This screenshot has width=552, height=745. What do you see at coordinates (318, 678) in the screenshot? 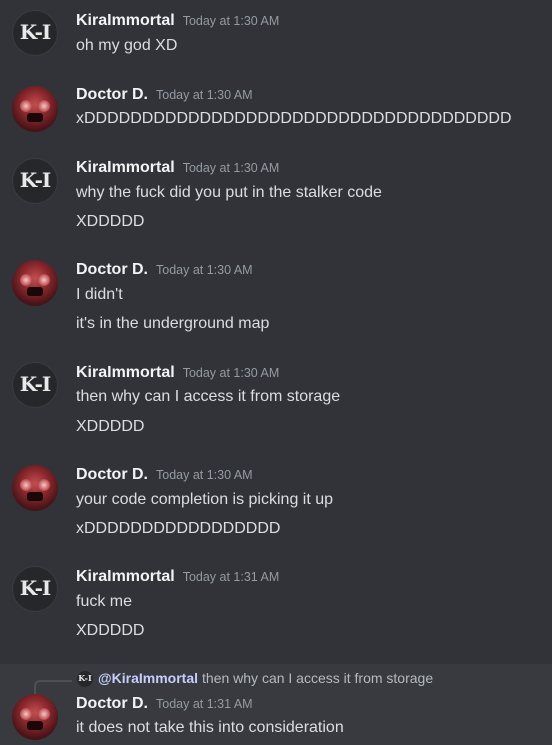
I see `reply-preview-text: then why can I access it from storage` at bounding box center [318, 678].